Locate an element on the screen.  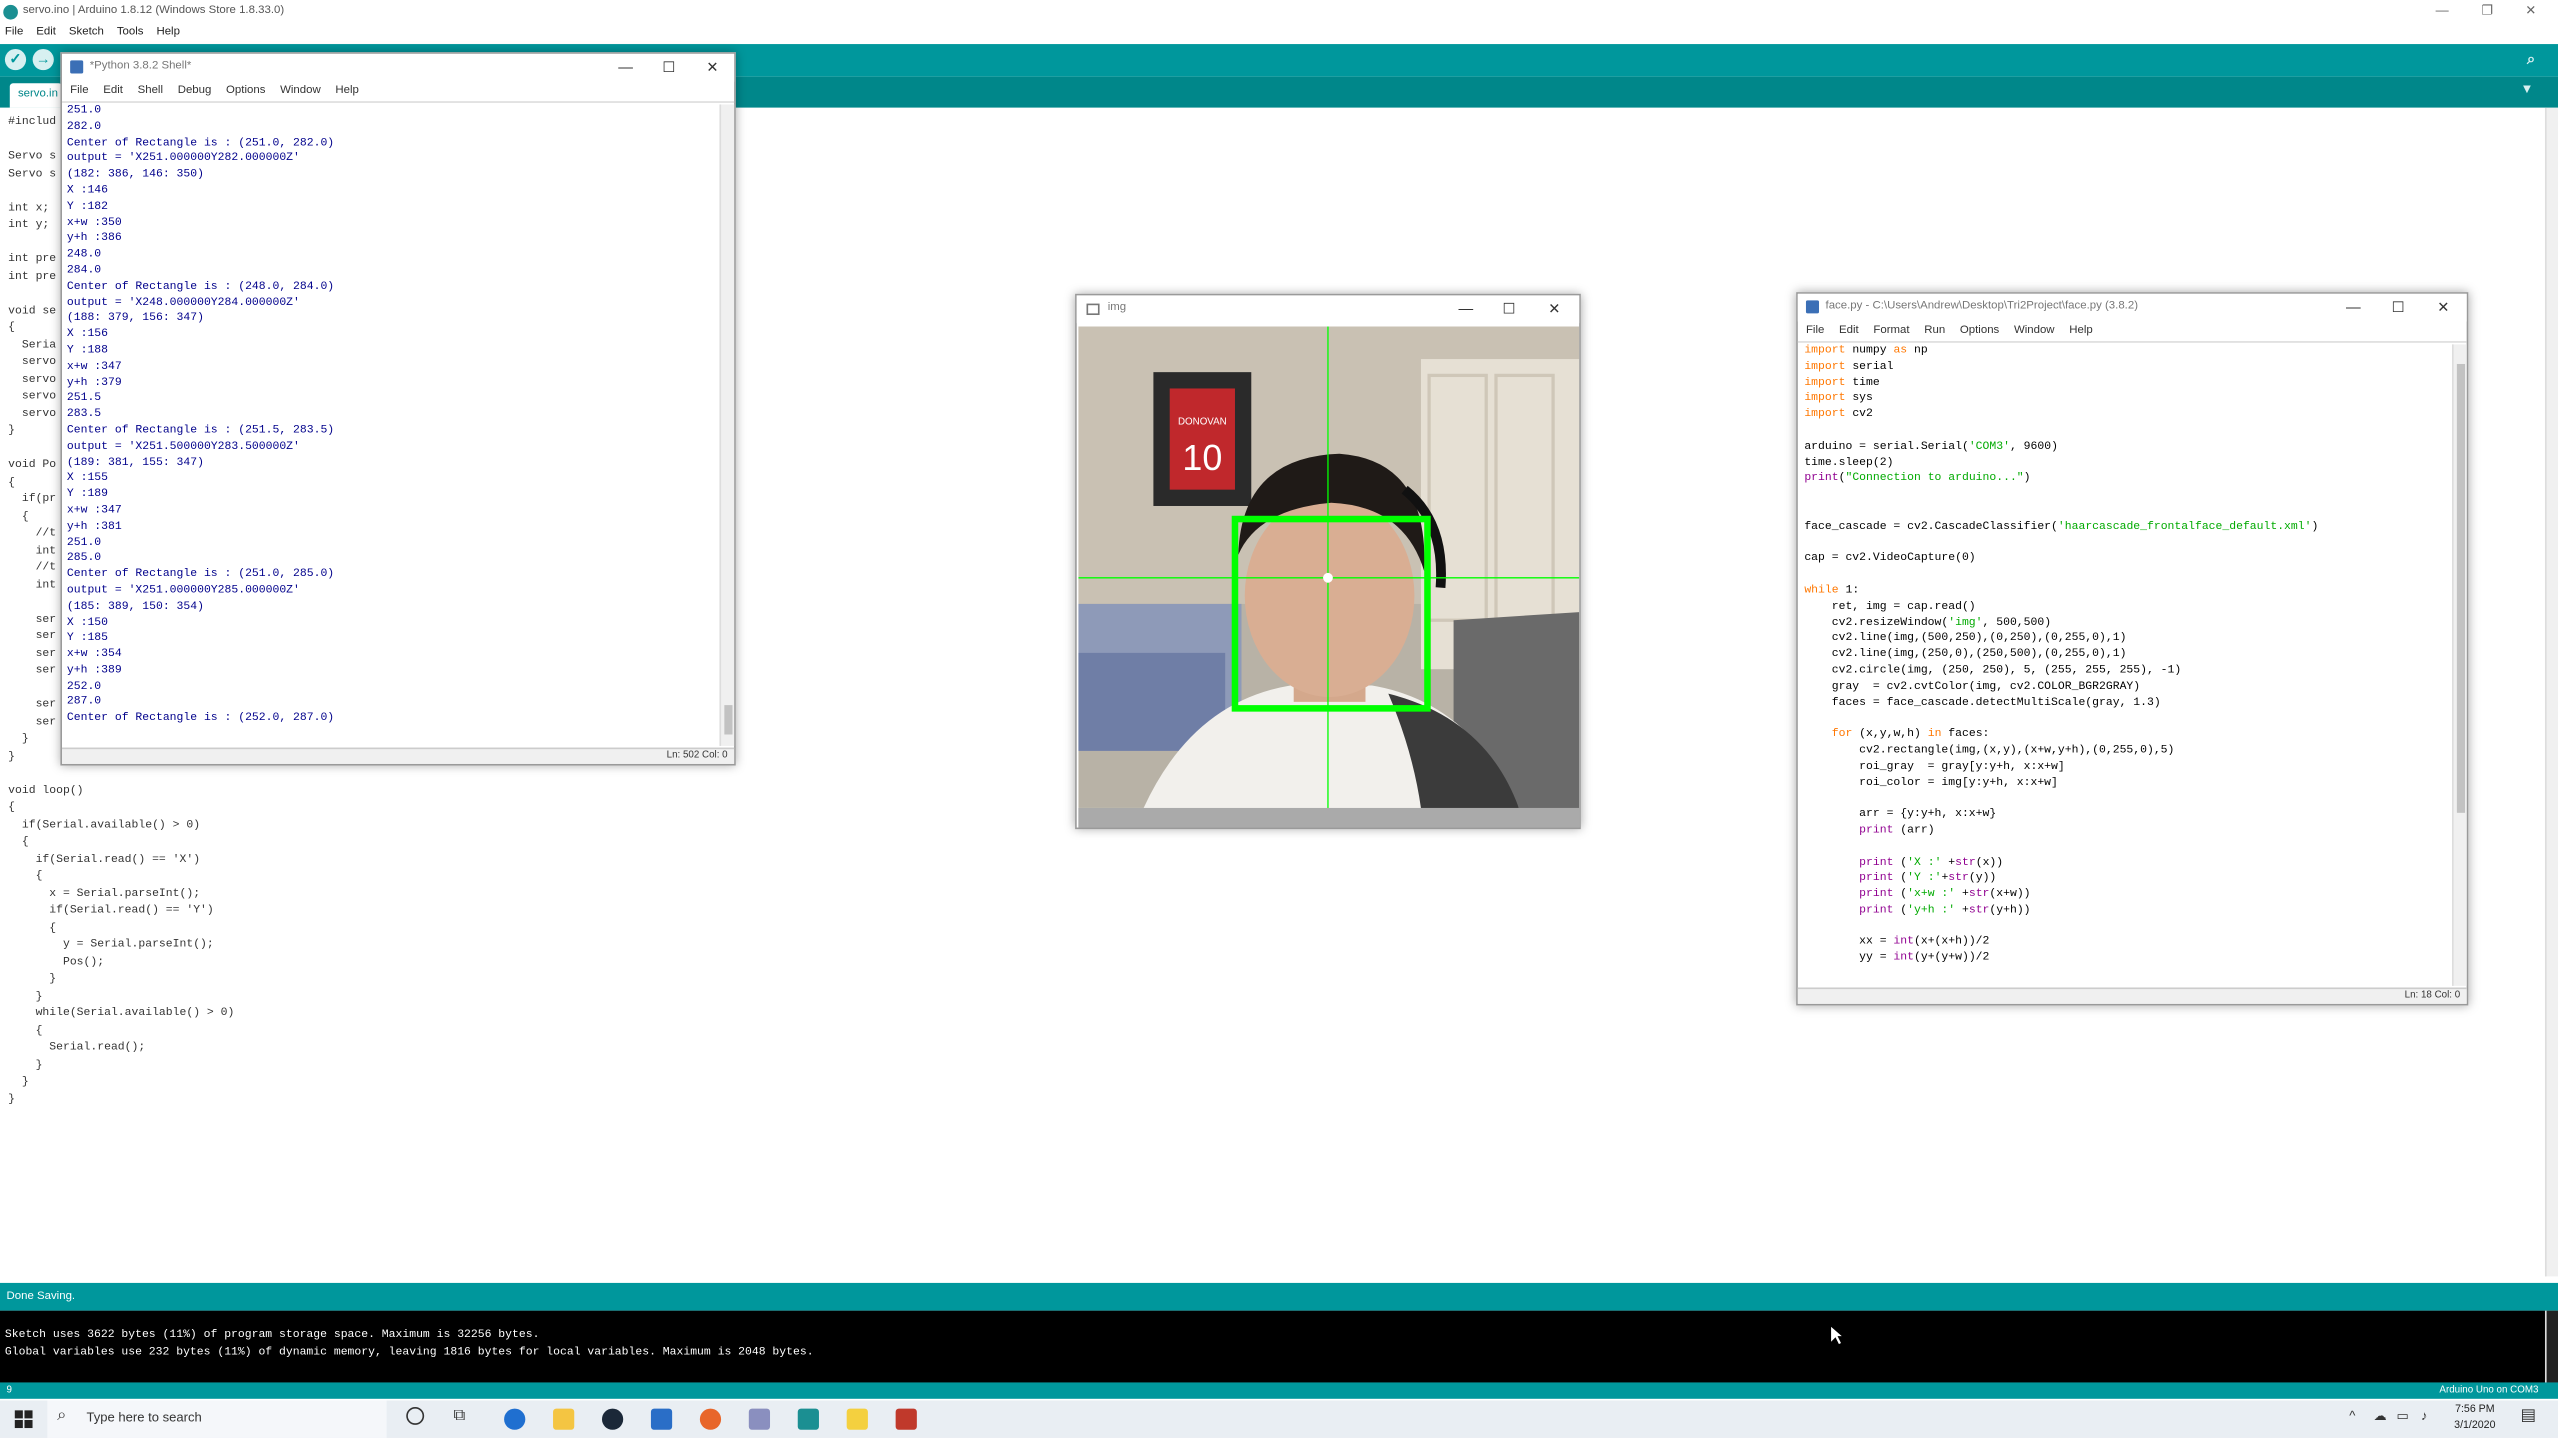
mail-icon is located at coordinates (661, 1419).